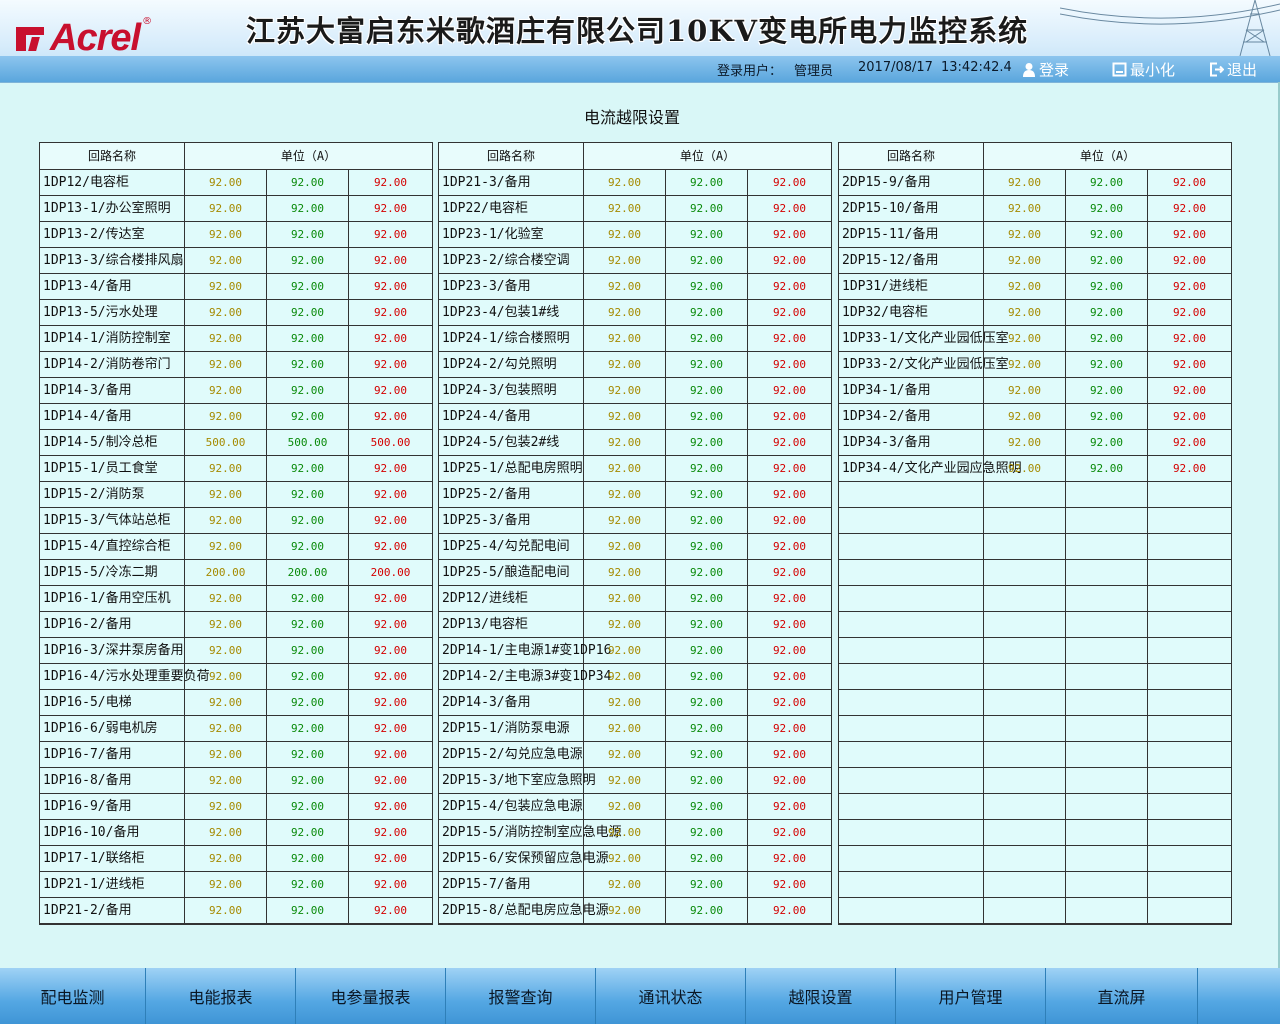 This screenshot has height=1024, width=1280. Describe the element at coordinates (821, 996) in the screenshot. I see `nav-limit-settings: 越限设置` at that location.